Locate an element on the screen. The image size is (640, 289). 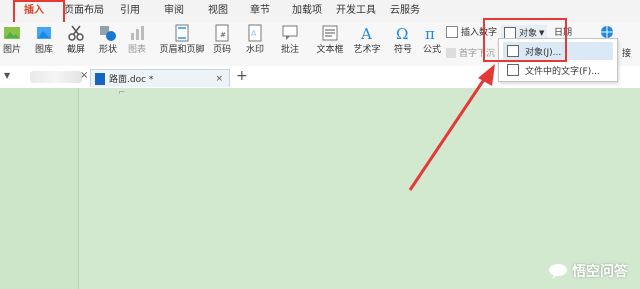
wordart-label: 艺术字 is located at coordinates (367, 50).